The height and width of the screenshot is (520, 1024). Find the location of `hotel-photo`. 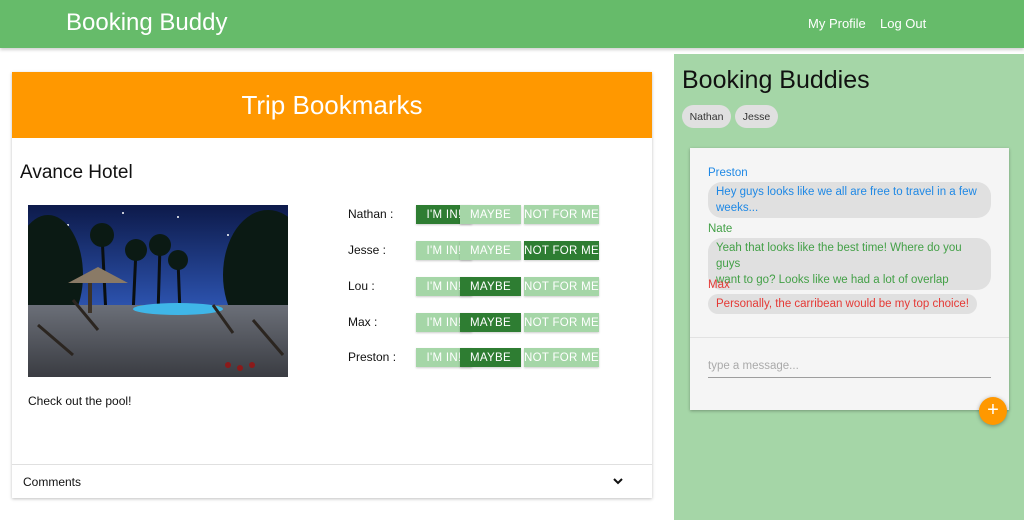

hotel-photo is located at coordinates (158, 291).